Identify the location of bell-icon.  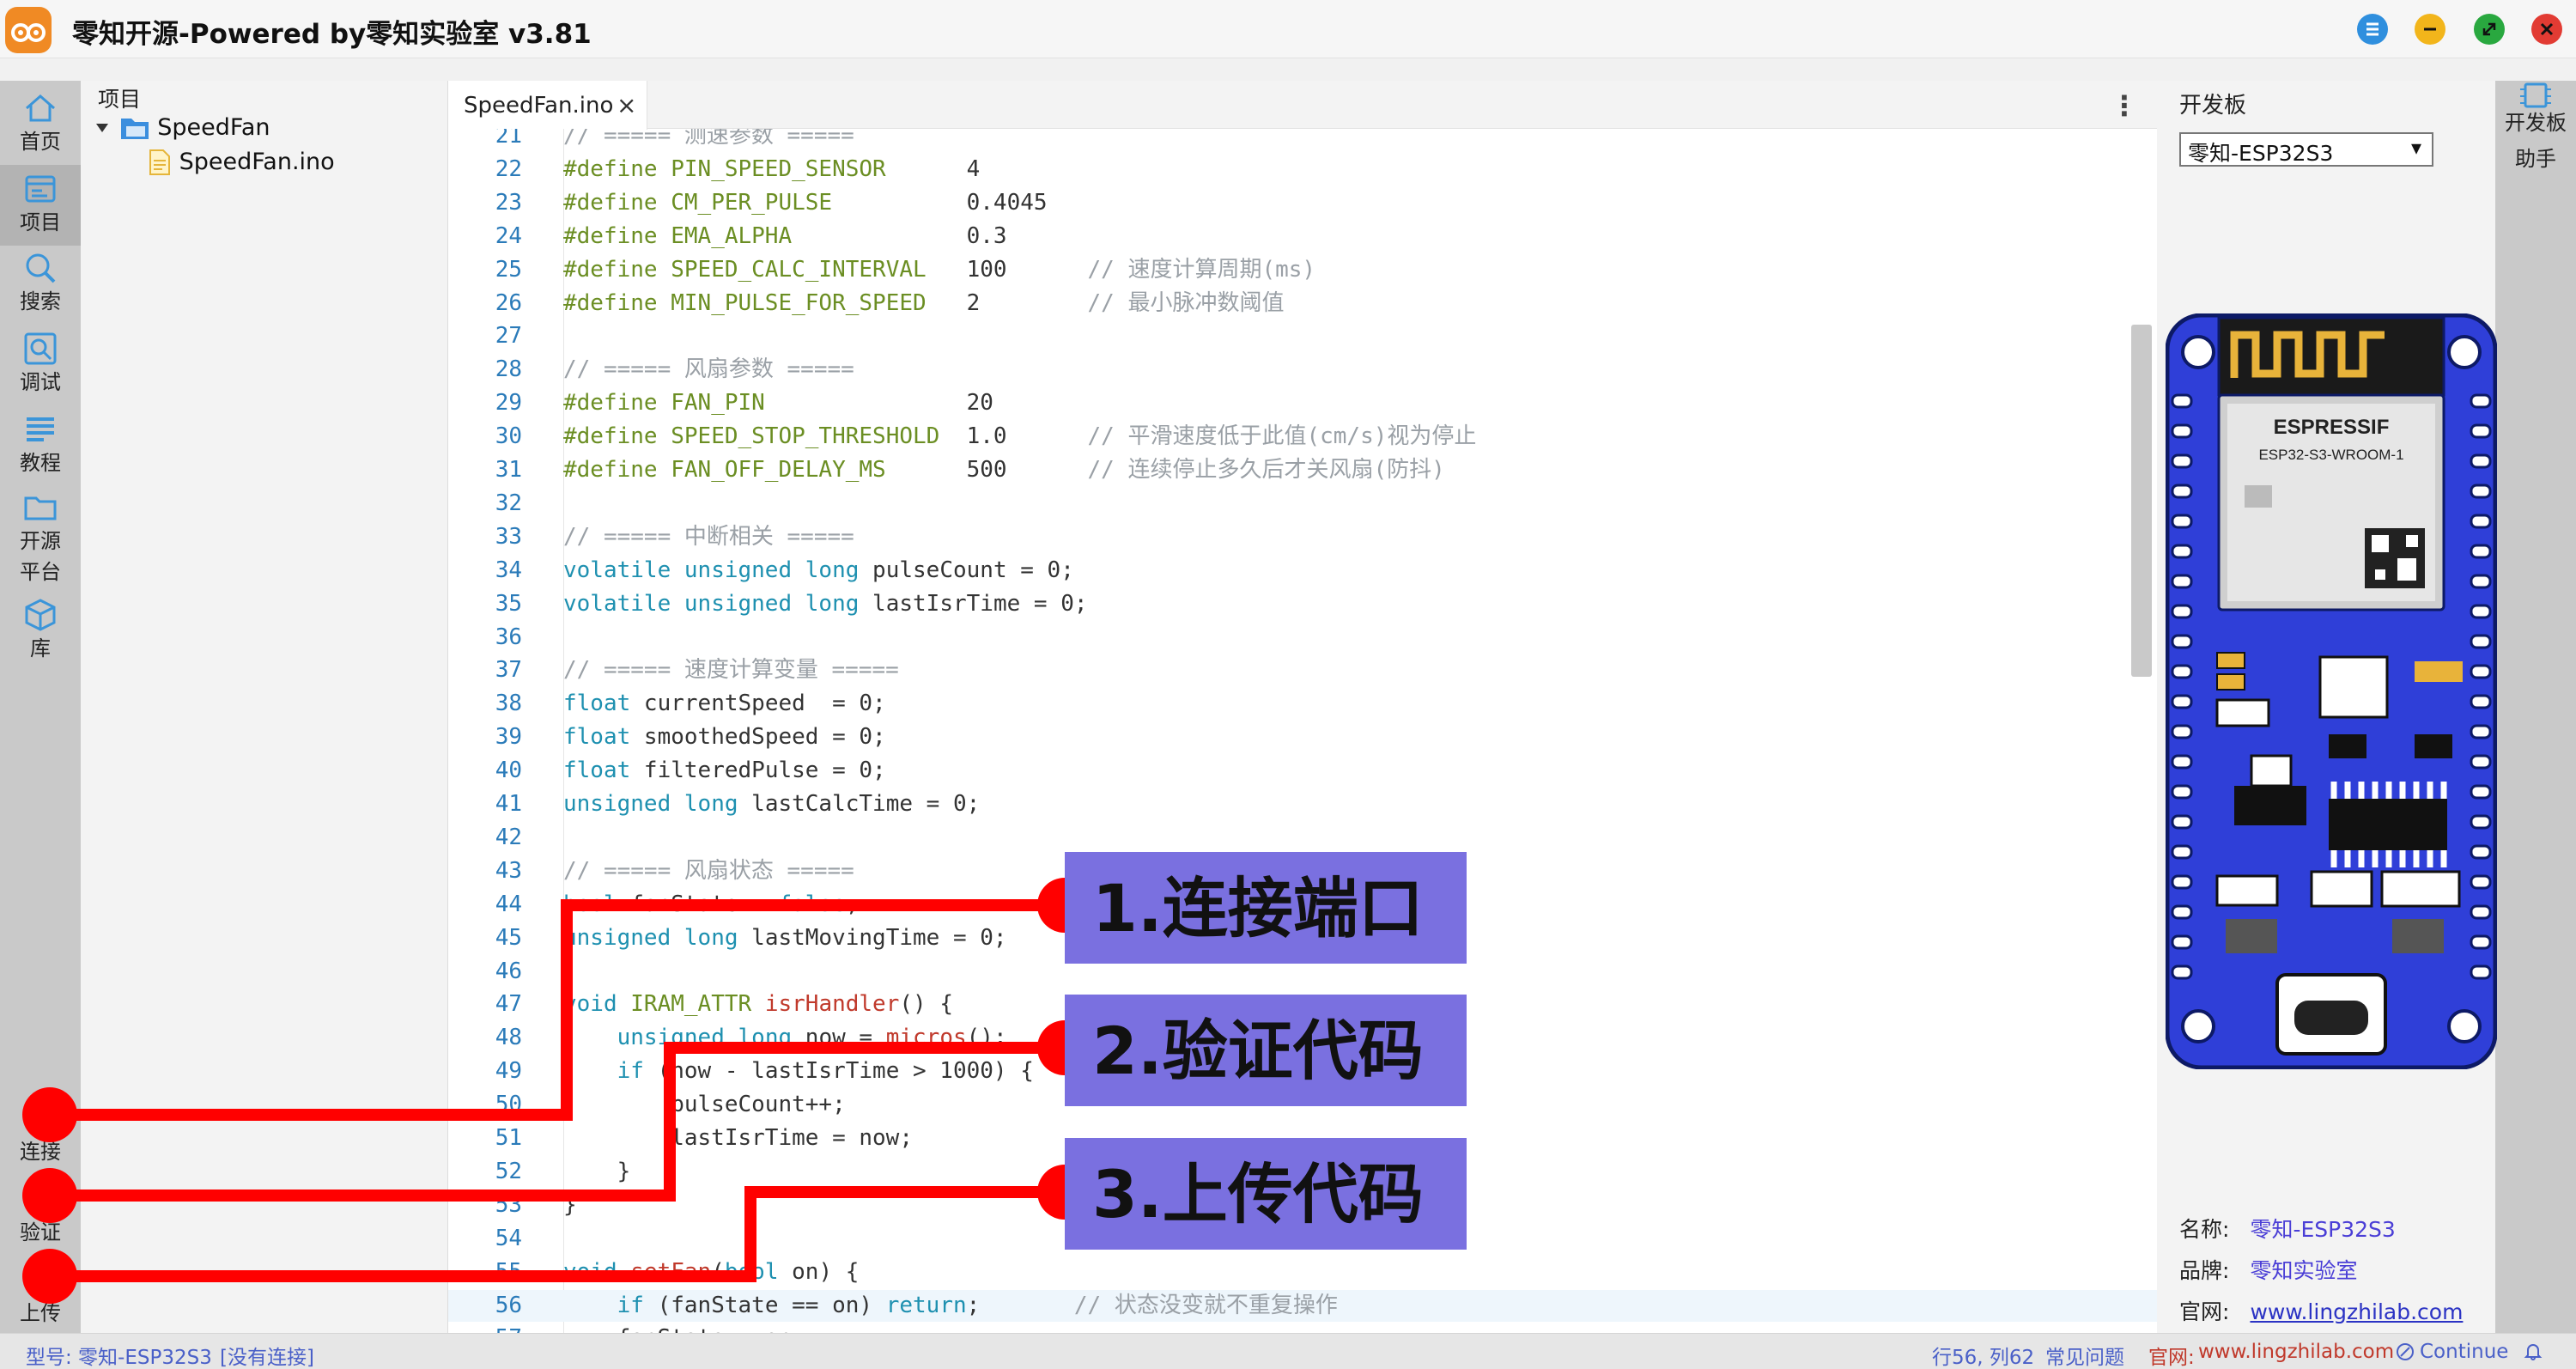
(2533, 1351).